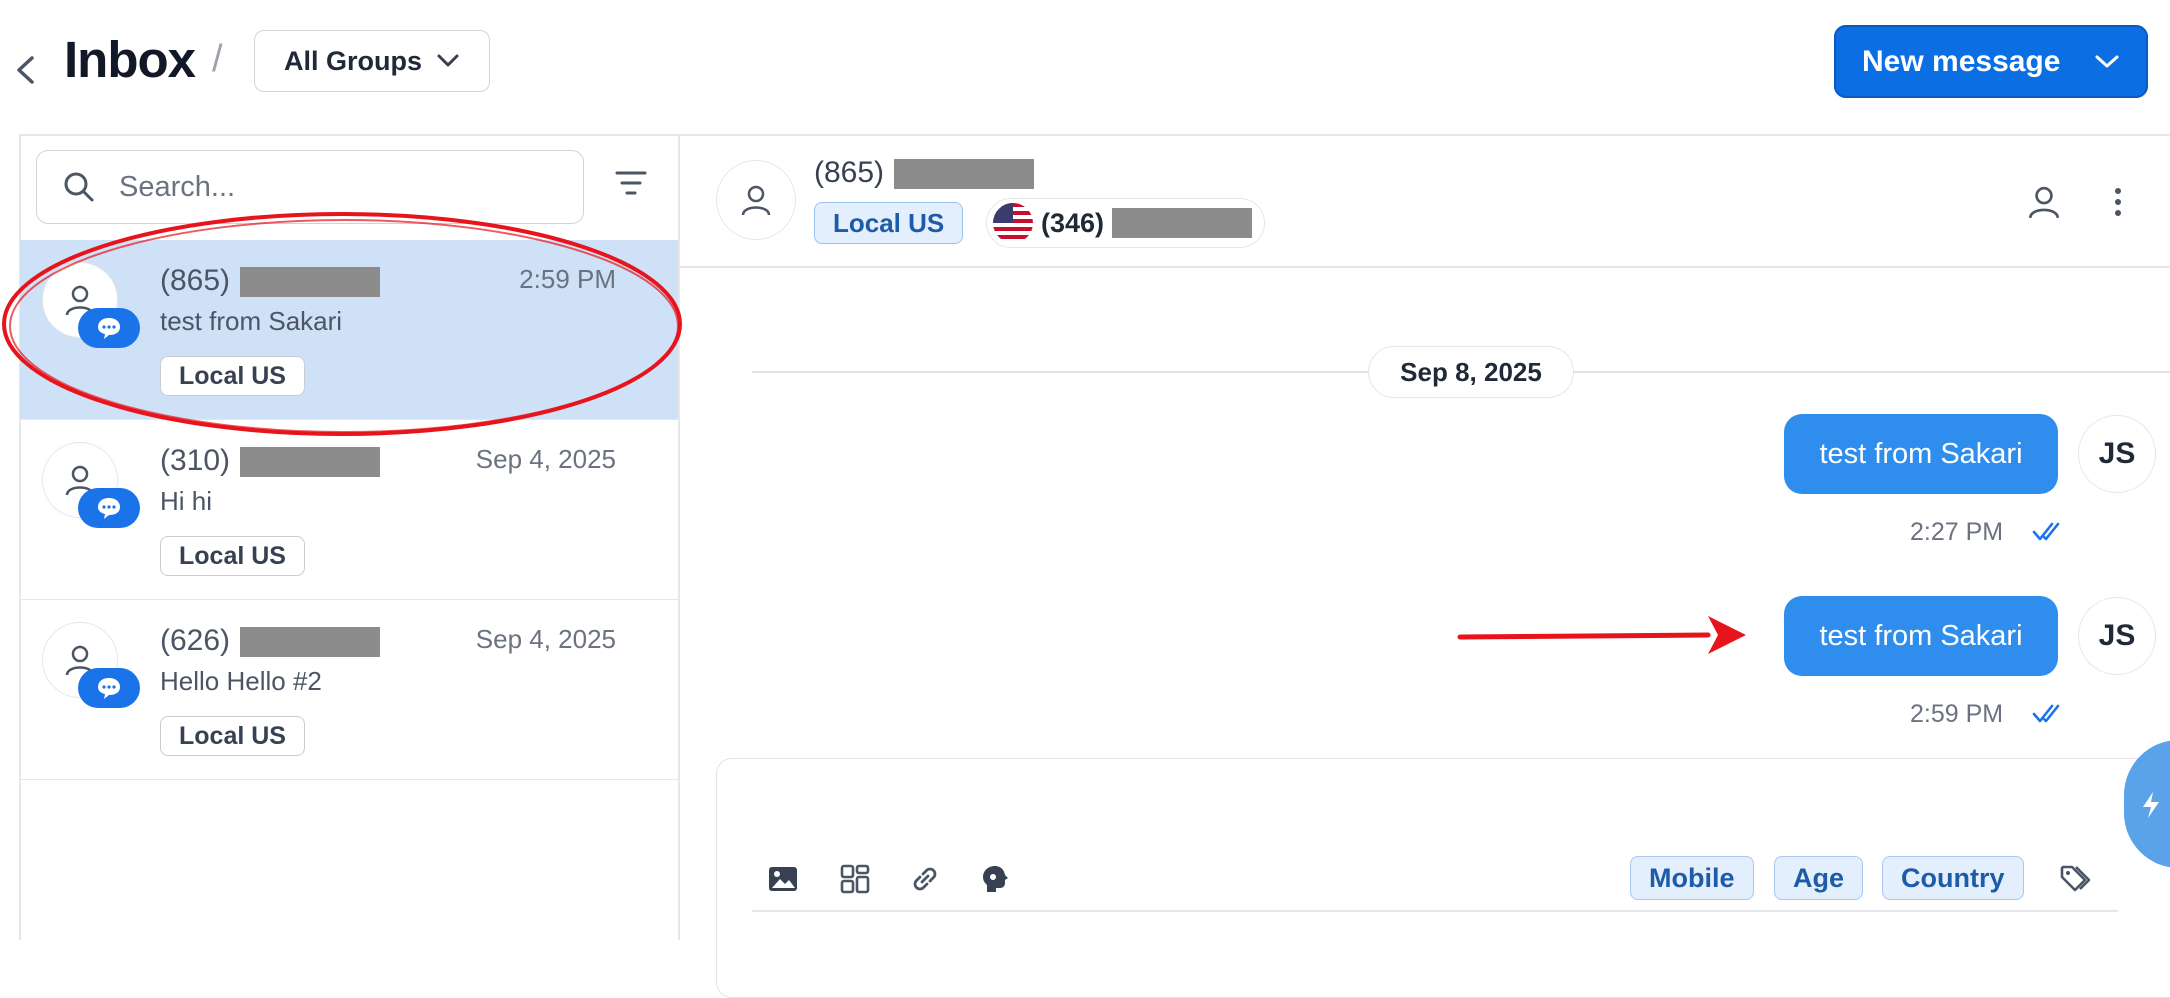 This screenshot has height=998, width=2170. I want to click on chat-contact-avatar, so click(756, 200).